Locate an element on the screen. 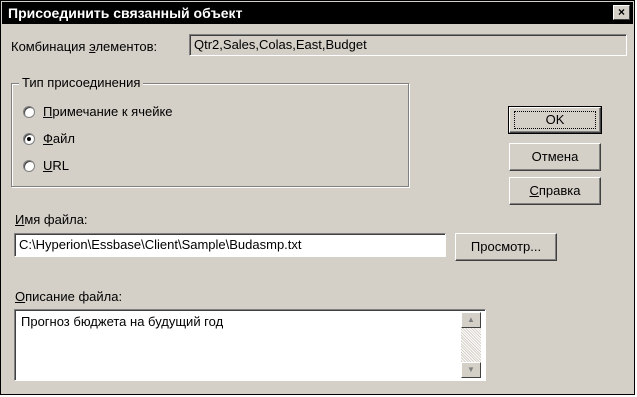  focus-rectangle is located at coordinates (555, 120).